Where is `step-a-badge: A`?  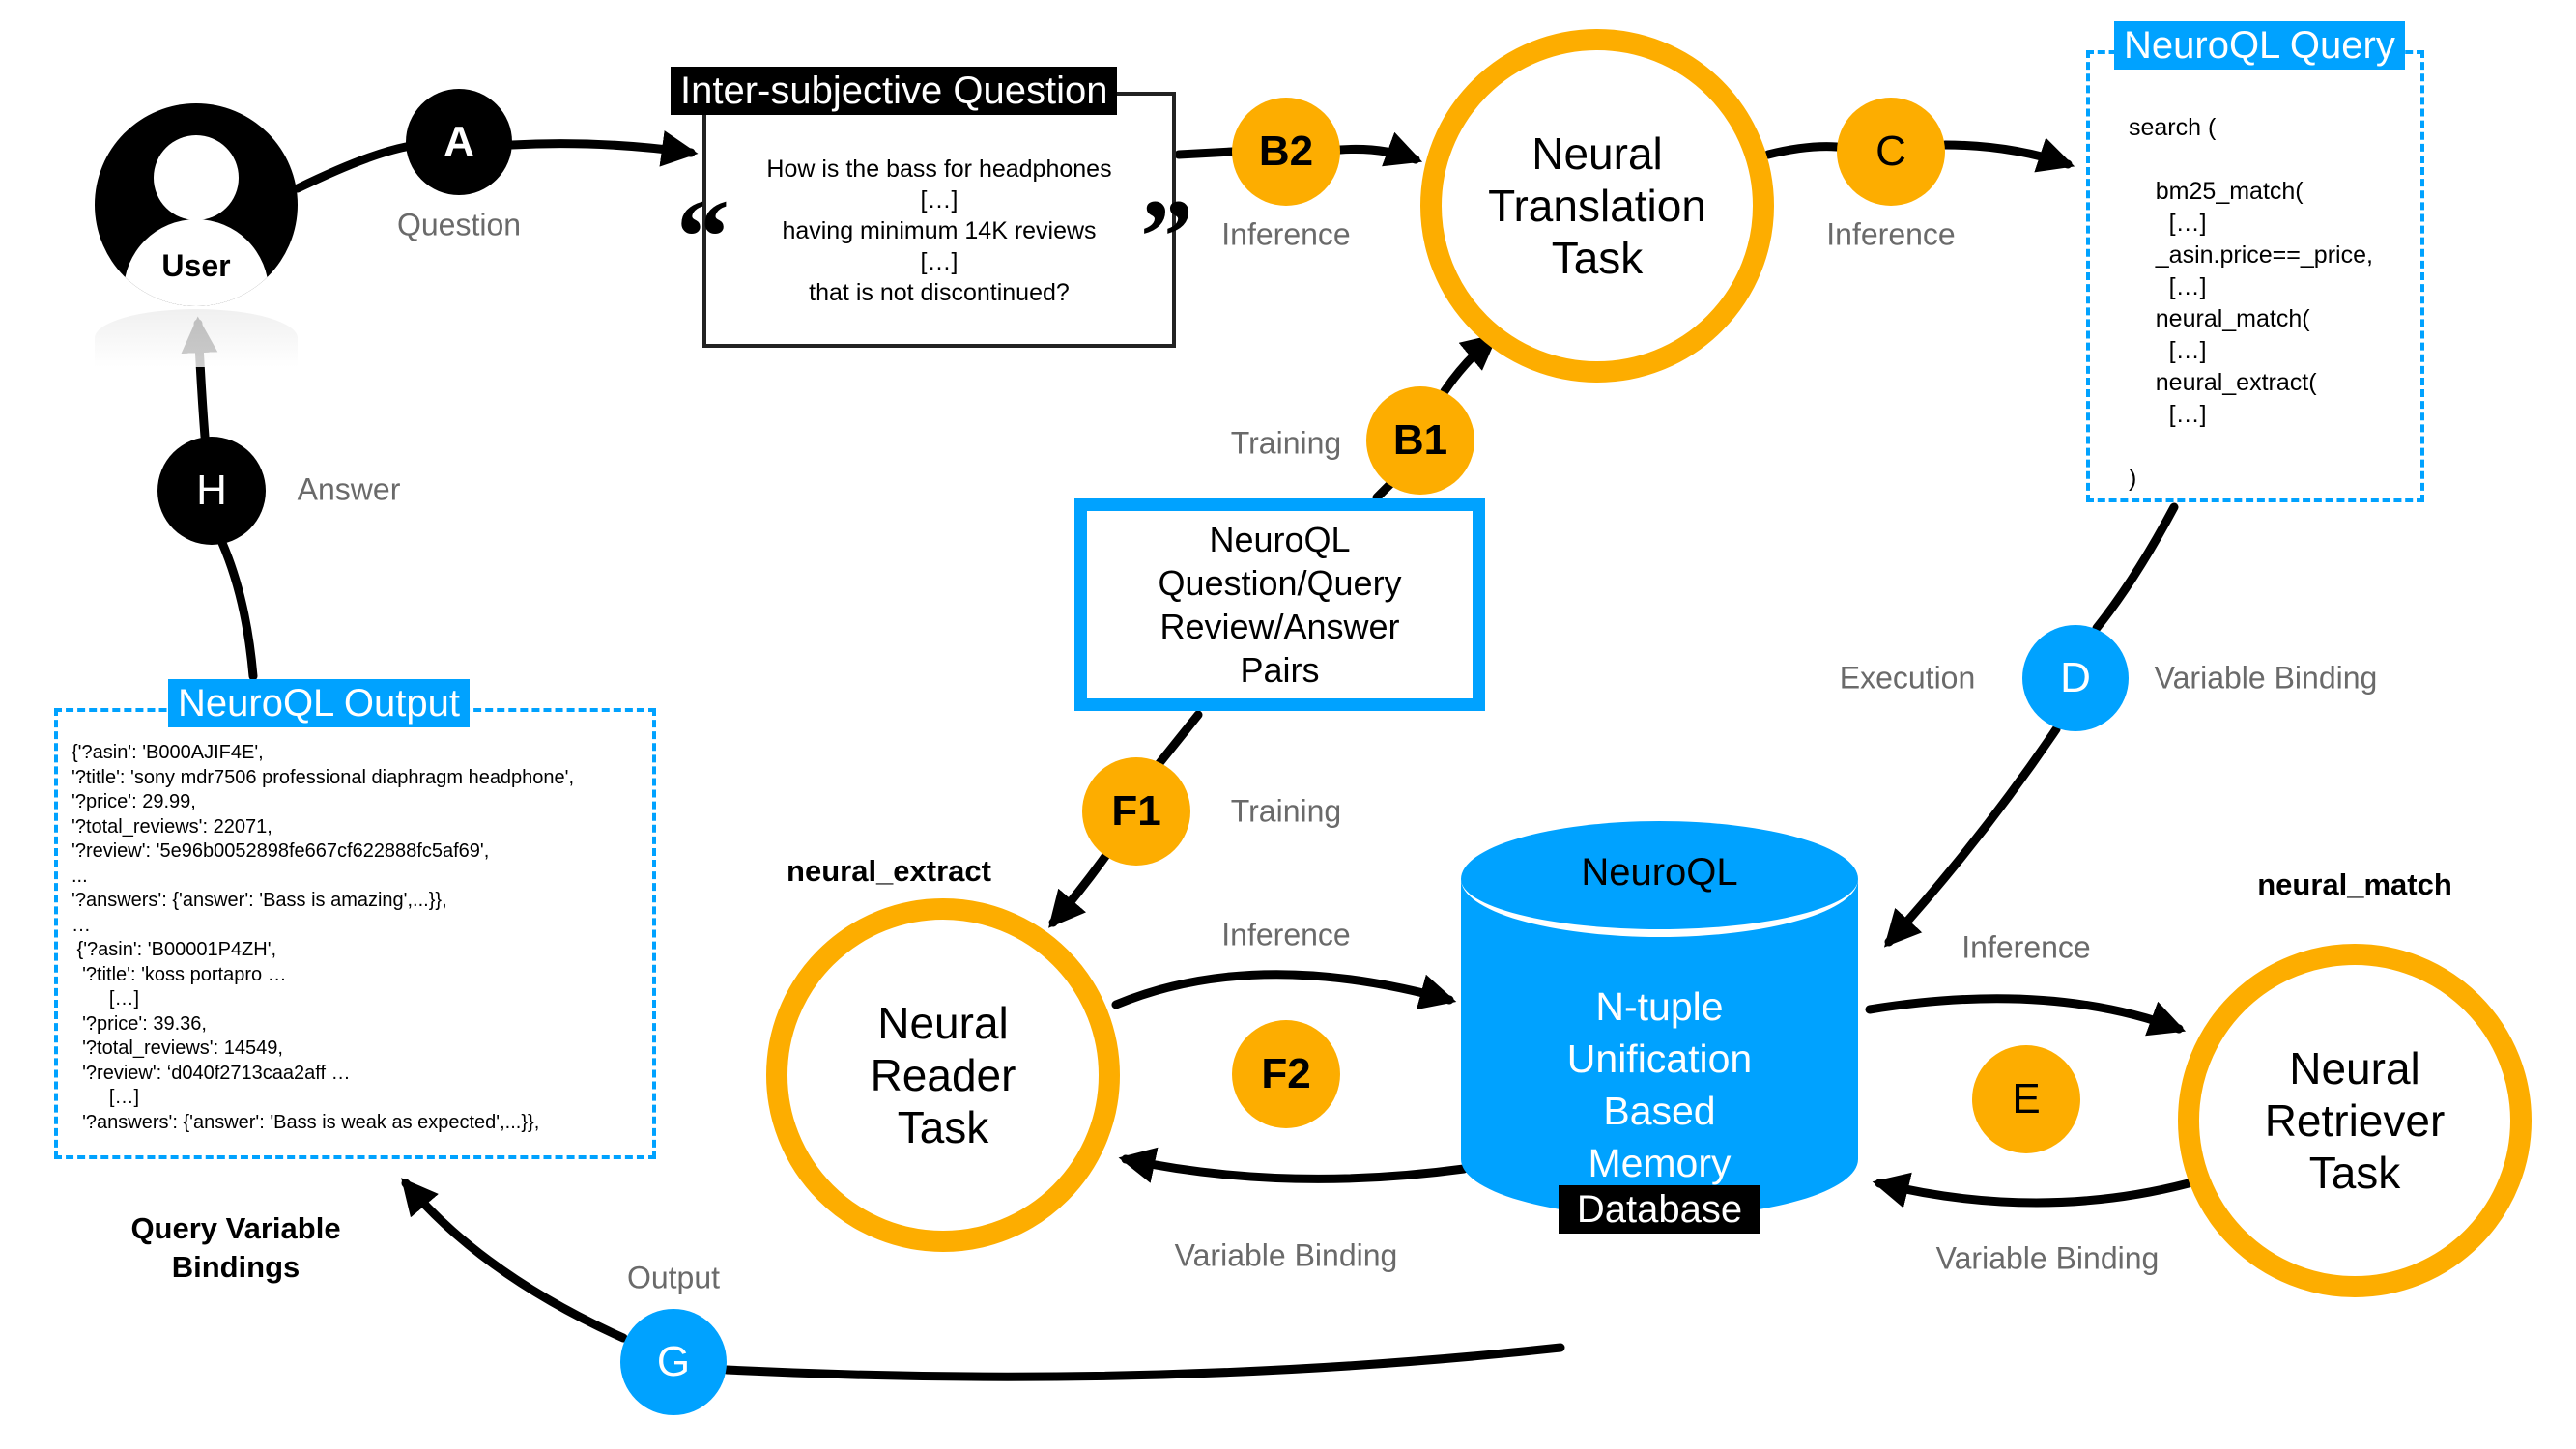 step-a-badge: A is located at coordinates (459, 142).